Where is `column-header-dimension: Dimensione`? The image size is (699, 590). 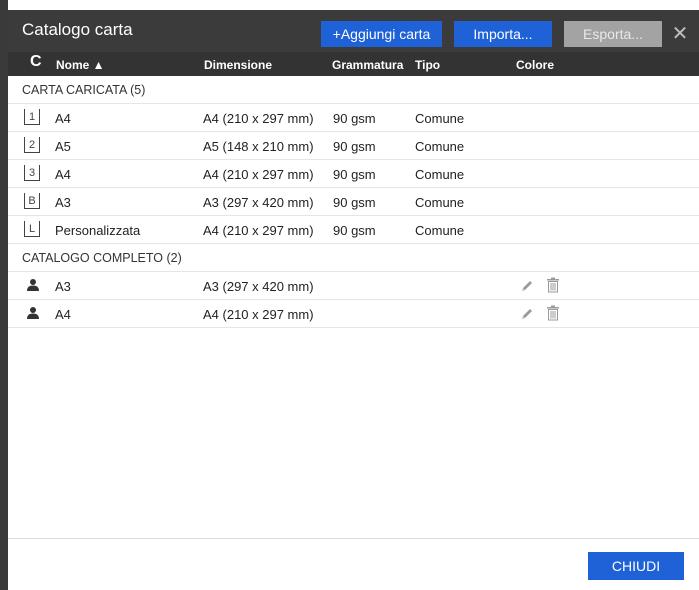 column-header-dimension: Dimensione is located at coordinates (238, 65).